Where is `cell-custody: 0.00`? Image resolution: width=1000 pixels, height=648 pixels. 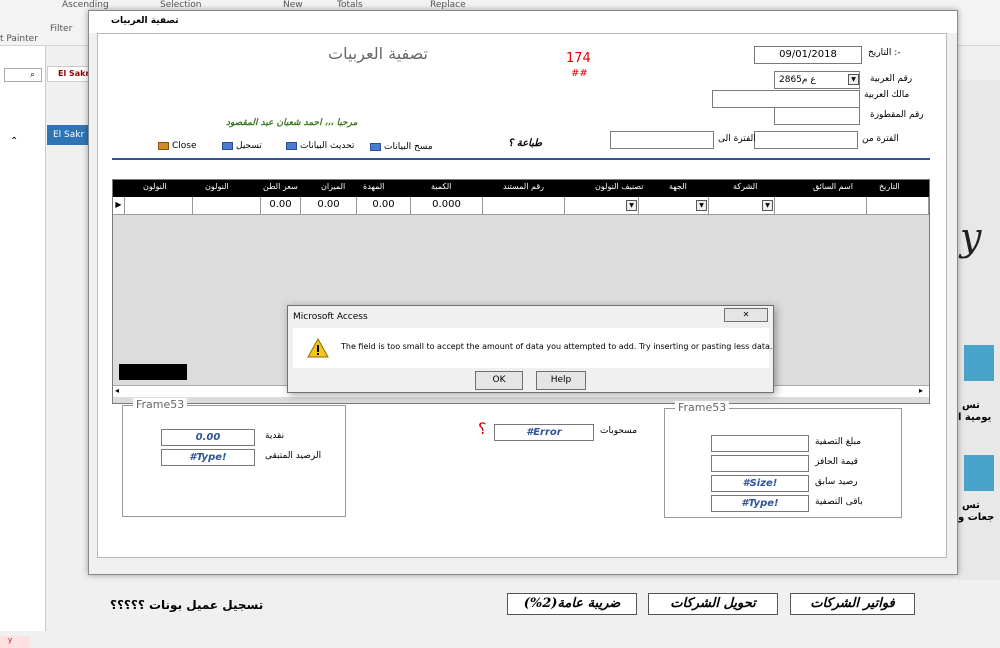 cell-custody: 0.00 is located at coordinates (384, 205).